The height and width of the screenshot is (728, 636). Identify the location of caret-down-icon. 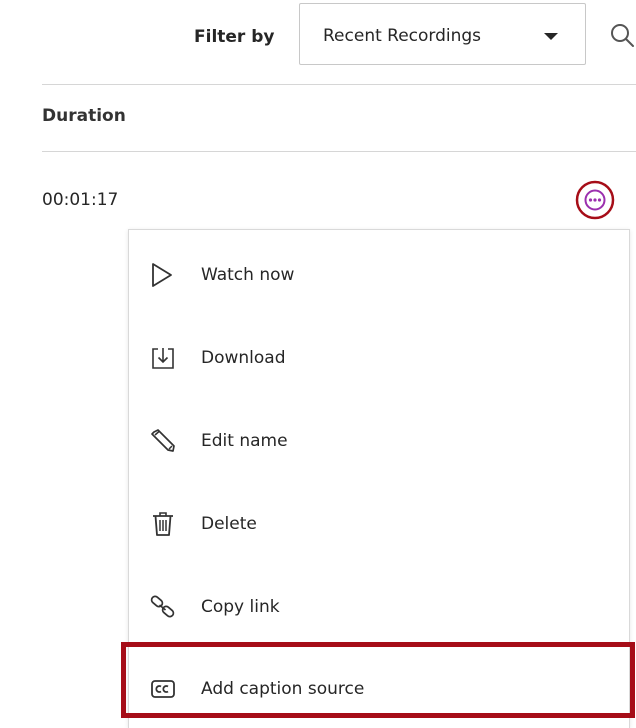
(551, 36).